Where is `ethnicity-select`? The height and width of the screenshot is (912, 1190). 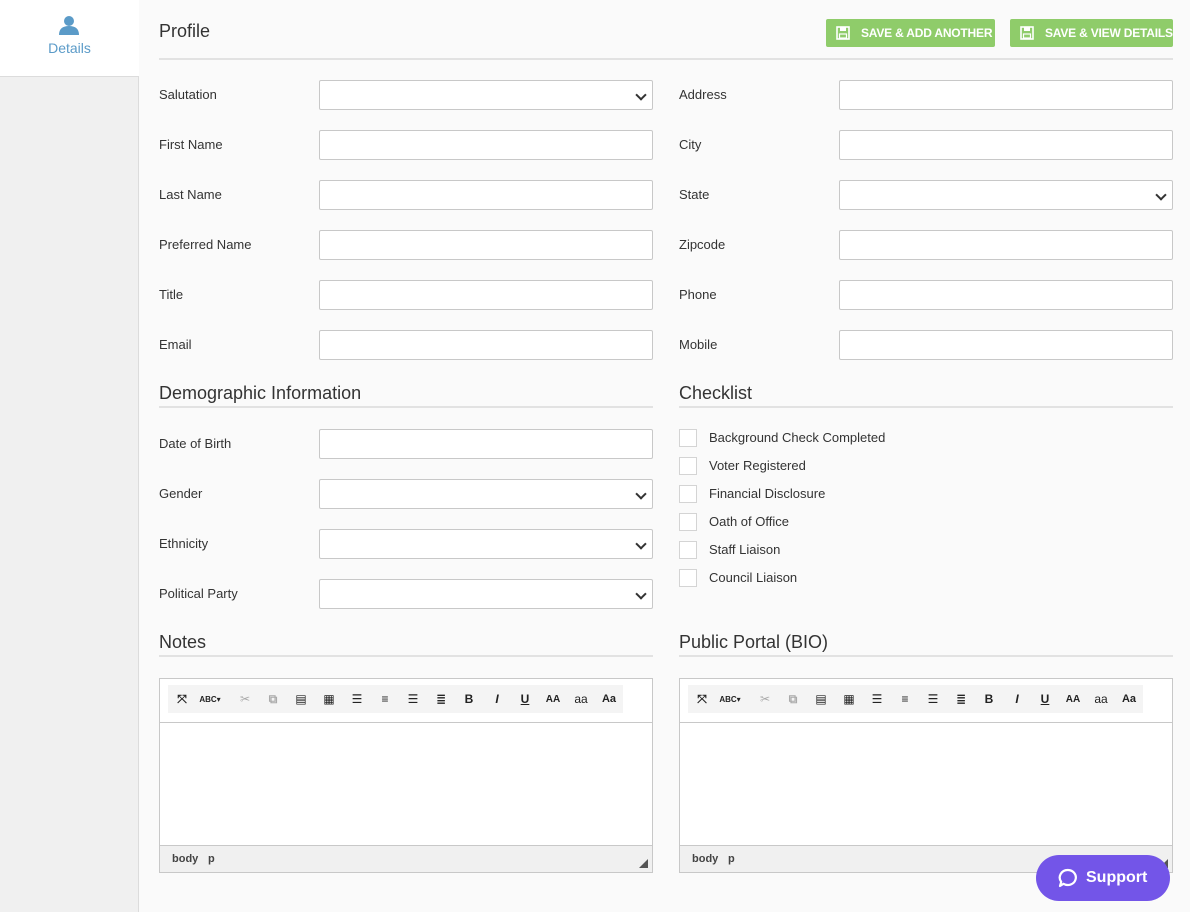 ethnicity-select is located at coordinates (486, 544).